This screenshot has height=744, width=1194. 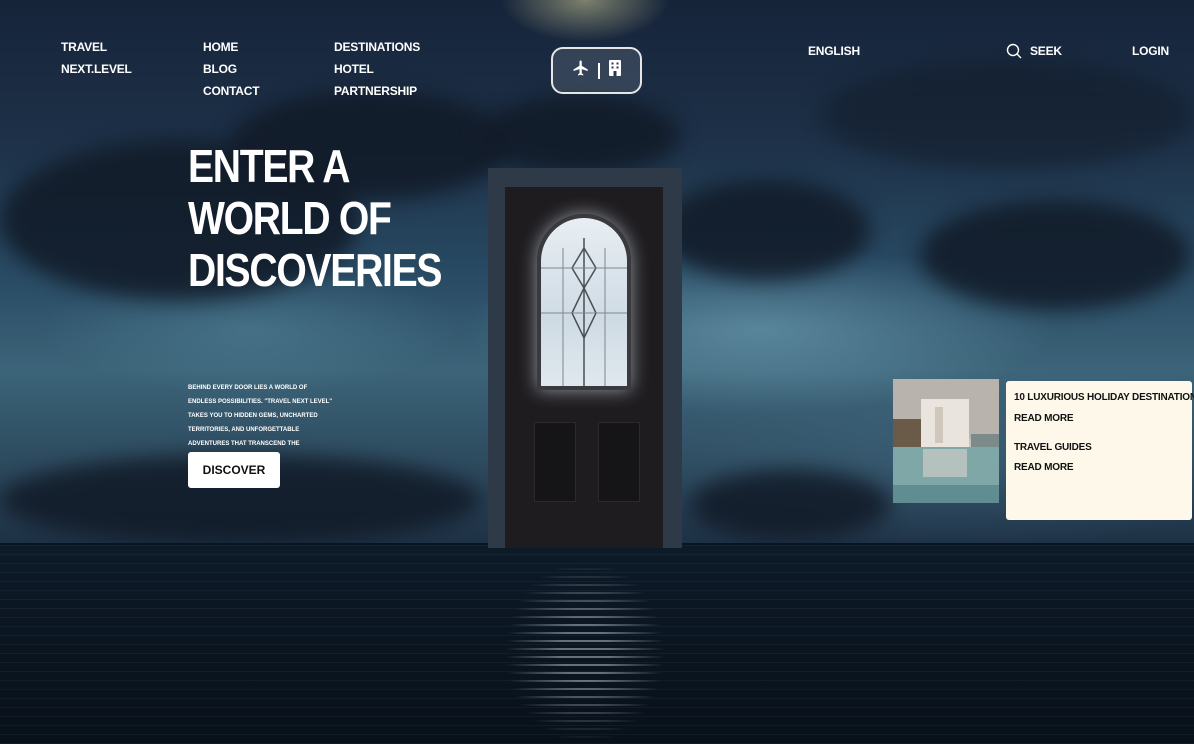 I want to click on door-window, so click(x=584, y=302).